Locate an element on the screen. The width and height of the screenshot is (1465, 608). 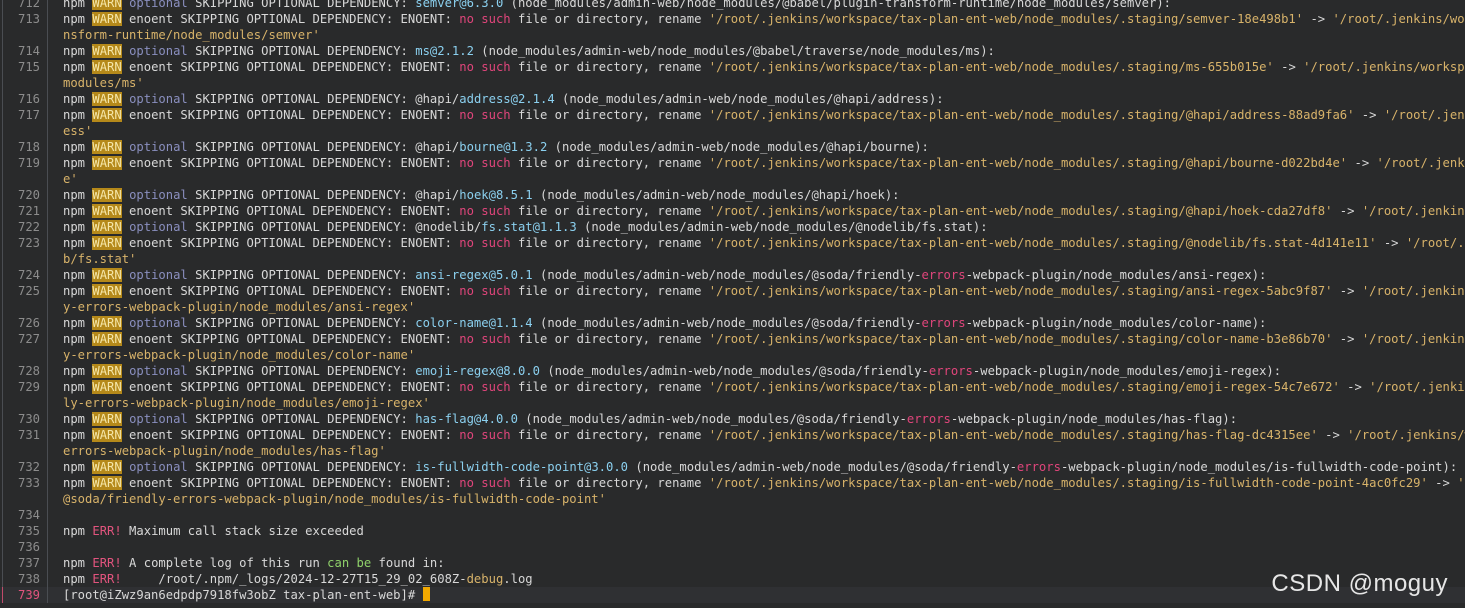
keyword-text: can is located at coordinates (338, 563).